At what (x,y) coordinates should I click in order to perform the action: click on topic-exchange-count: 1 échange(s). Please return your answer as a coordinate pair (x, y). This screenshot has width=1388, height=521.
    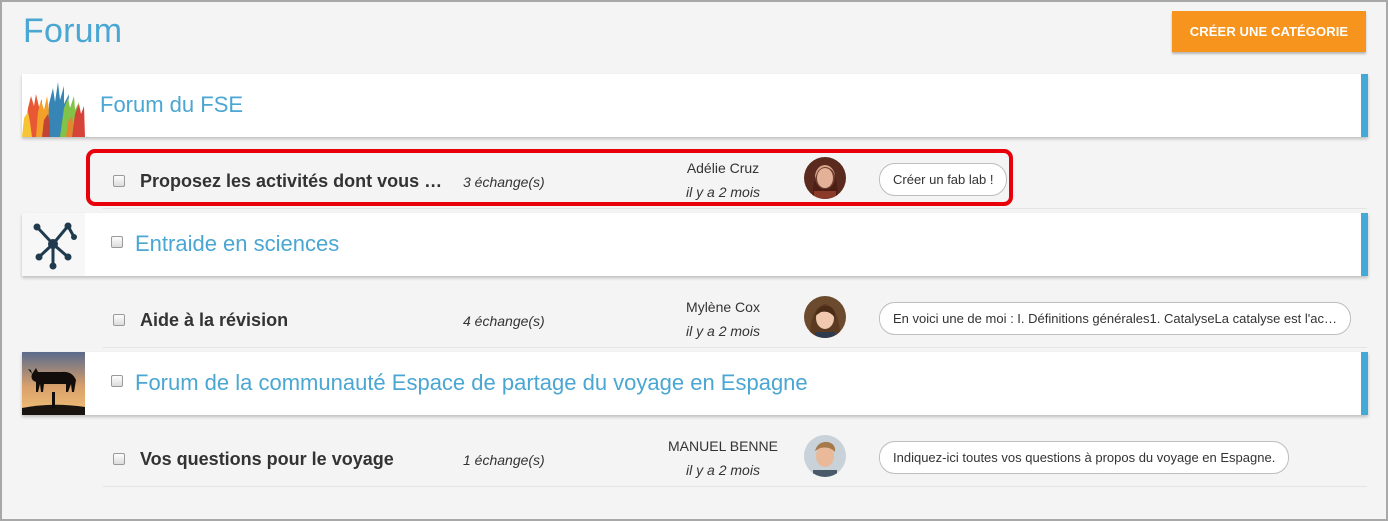
    Looking at the image, I should click on (504, 460).